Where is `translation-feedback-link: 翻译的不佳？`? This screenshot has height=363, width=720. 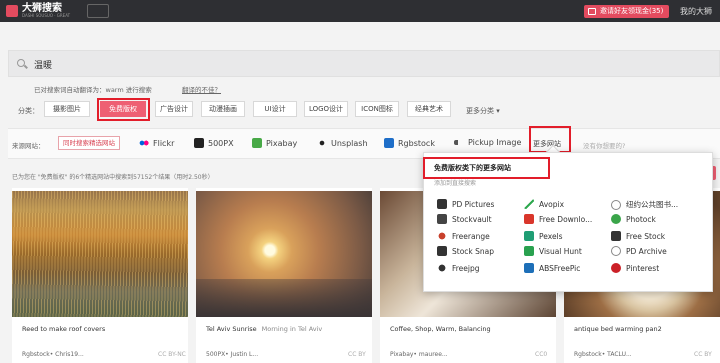
translation-feedback-link: 翻译的不佳？ is located at coordinates (201, 89).